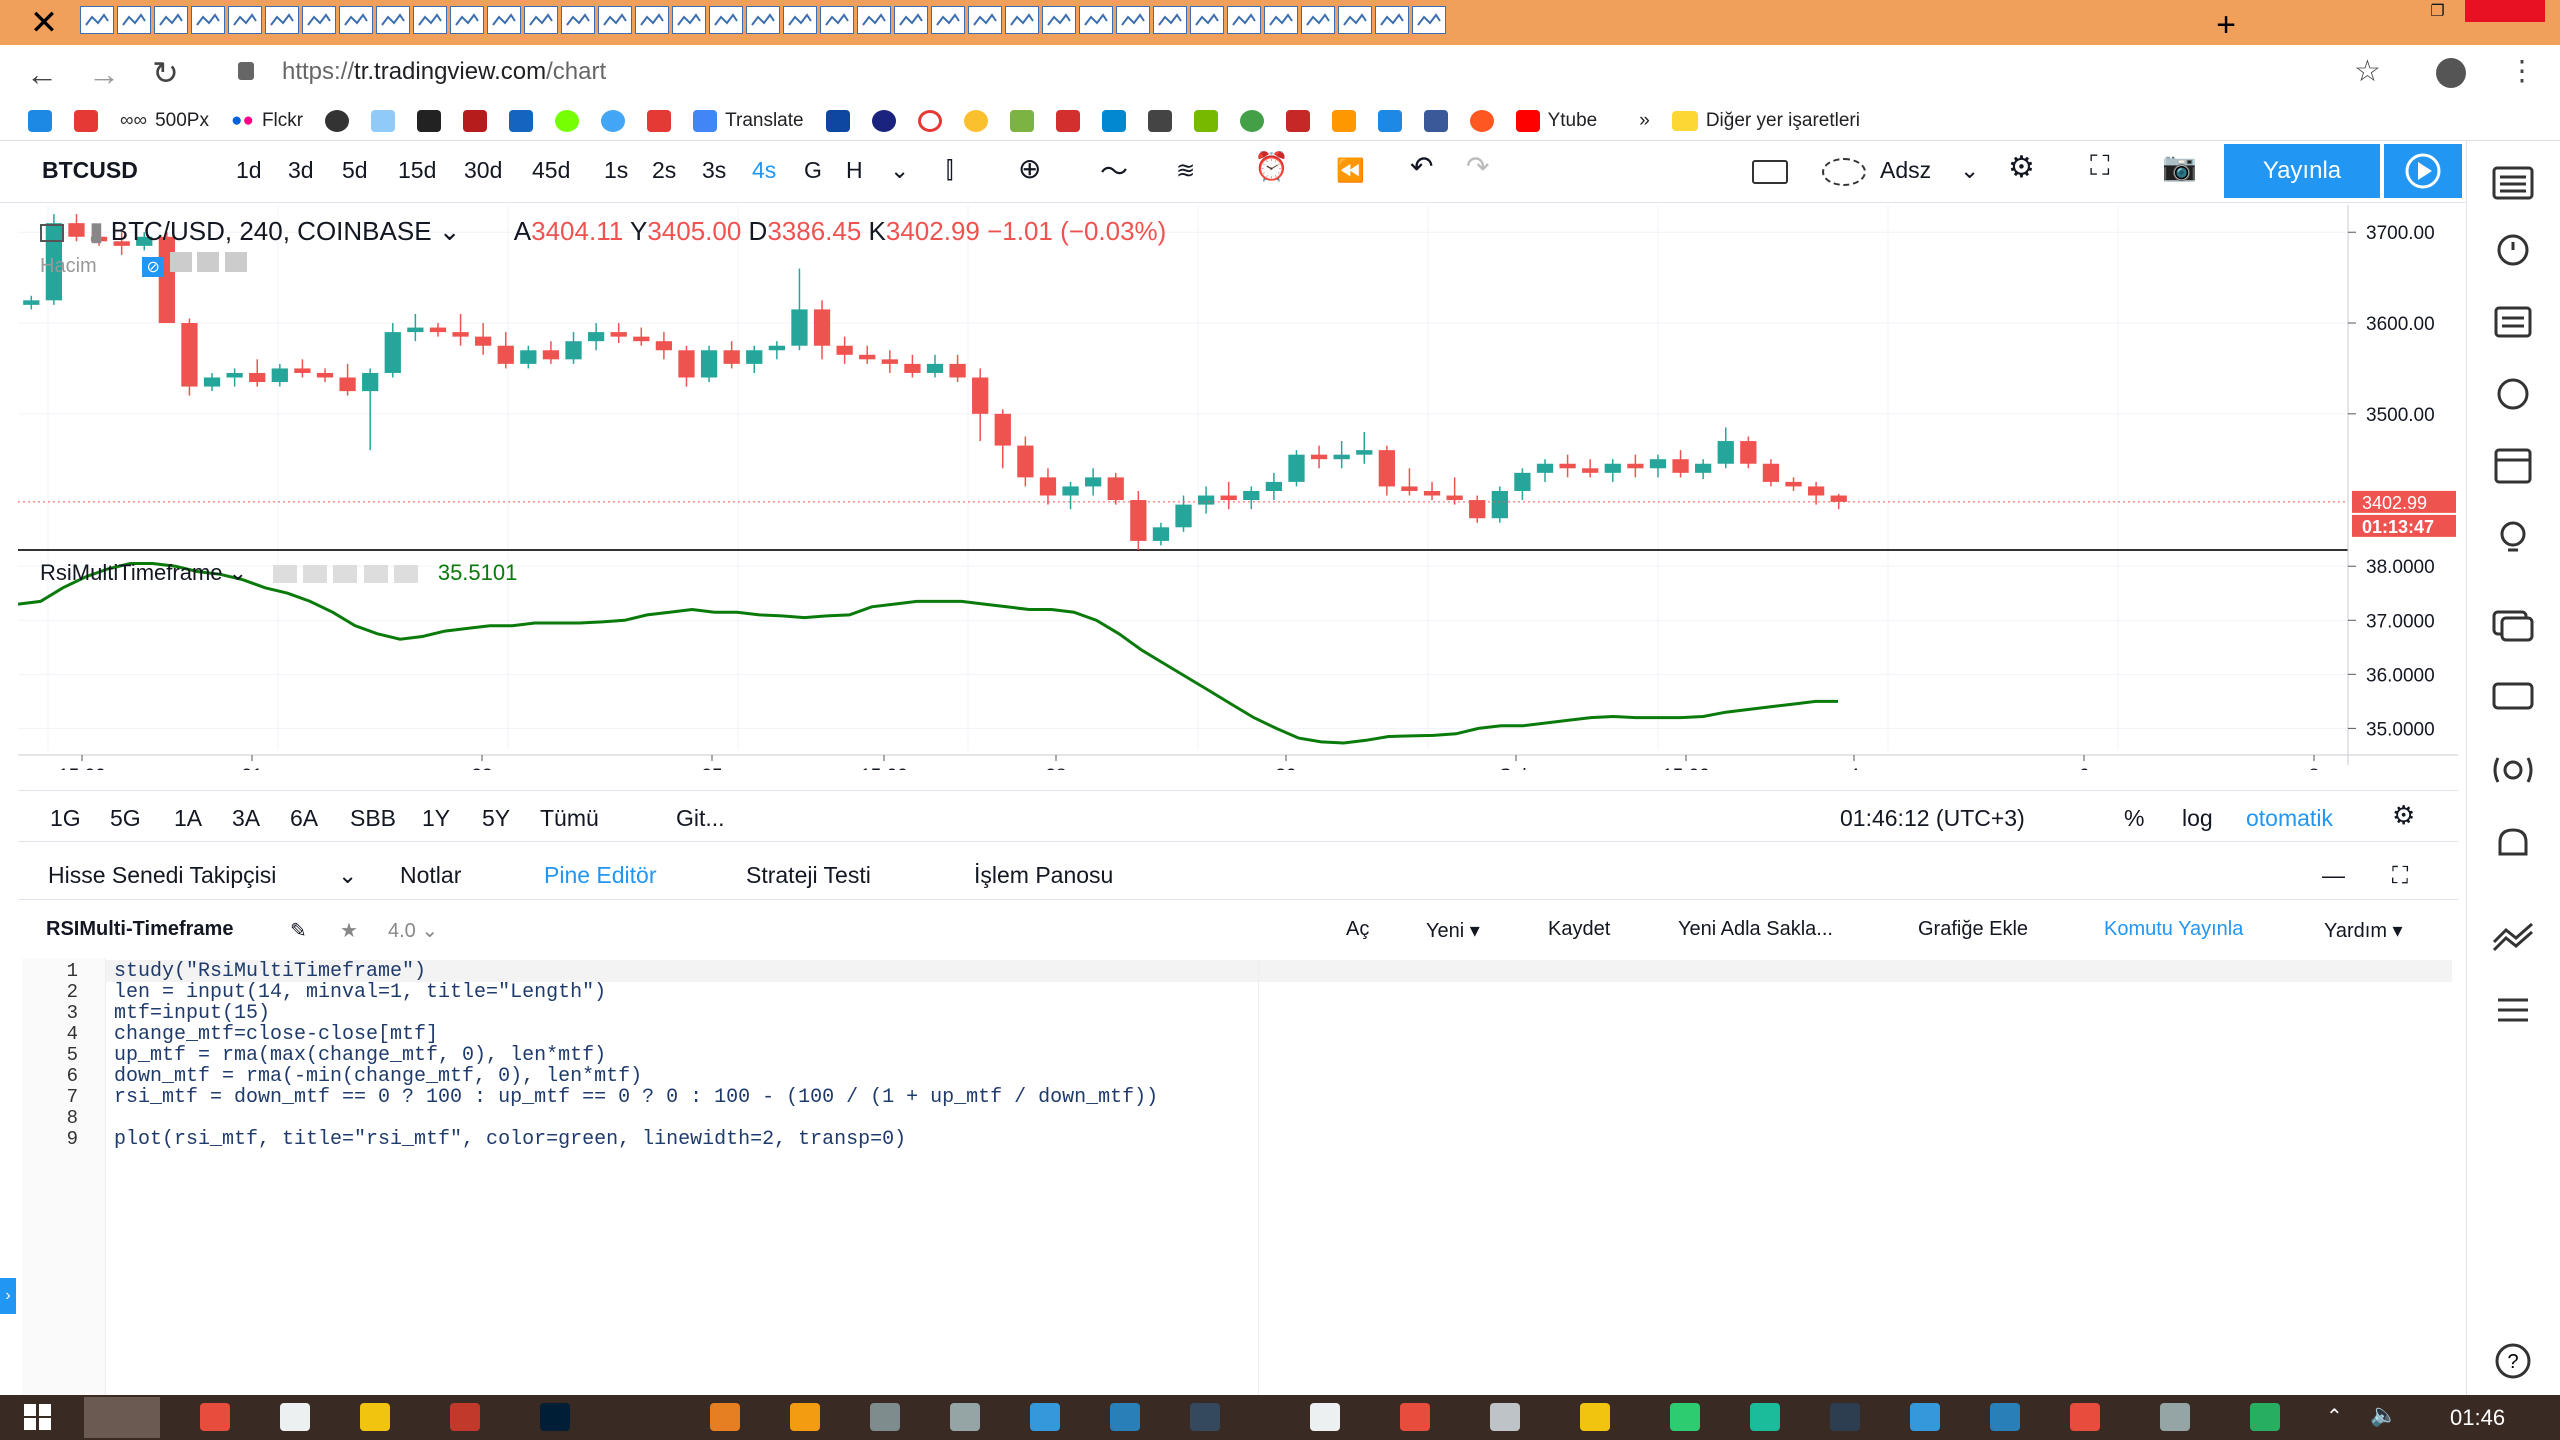 This screenshot has height=1440, width=2560. I want to click on help-icon: ?, so click(2513, 1361).